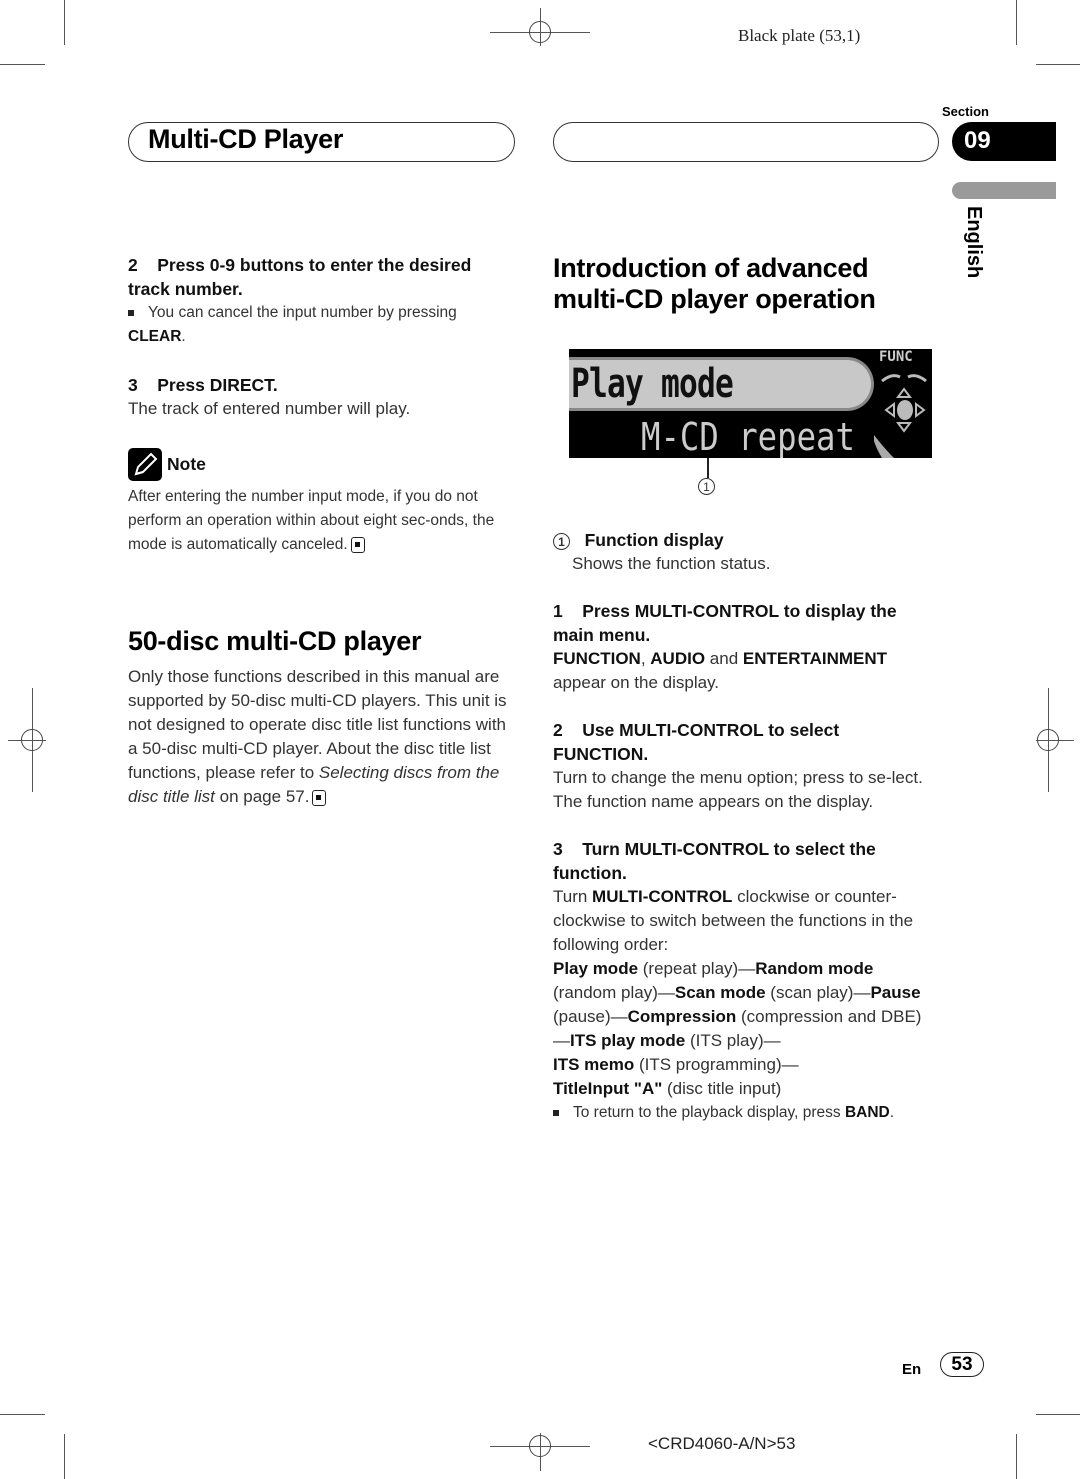 Image resolution: width=1080 pixels, height=1479 pixels. Describe the element at coordinates (977, 140) in the screenshot. I see `section-number: 09` at that location.